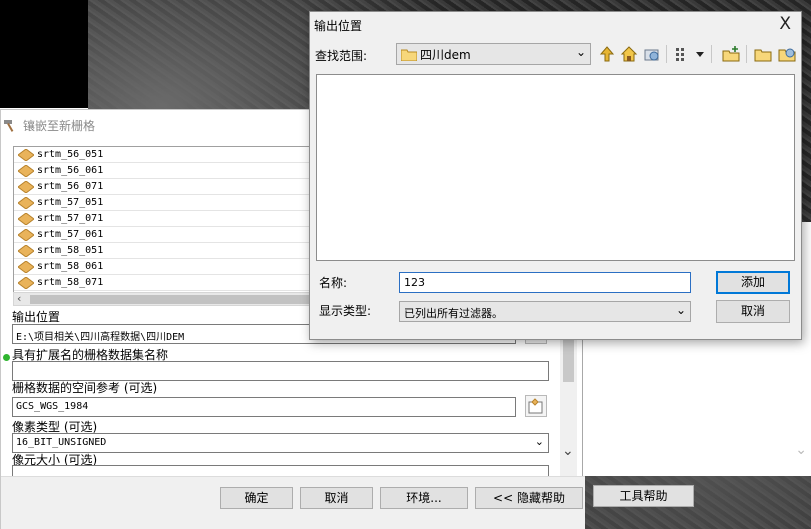 The width and height of the screenshot is (811, 529). I want to click on list-item: srtm_58_051, so click(163, 251).